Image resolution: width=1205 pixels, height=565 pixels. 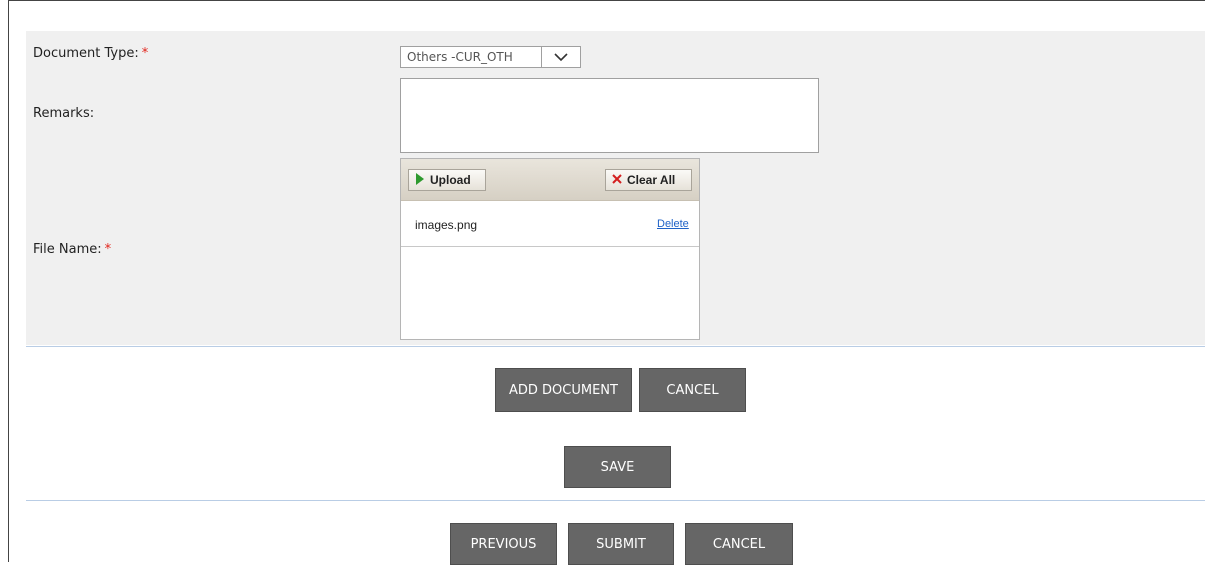 I want to click on document-type-select: Others -CUR_OTH, so click(x=490, y=57).